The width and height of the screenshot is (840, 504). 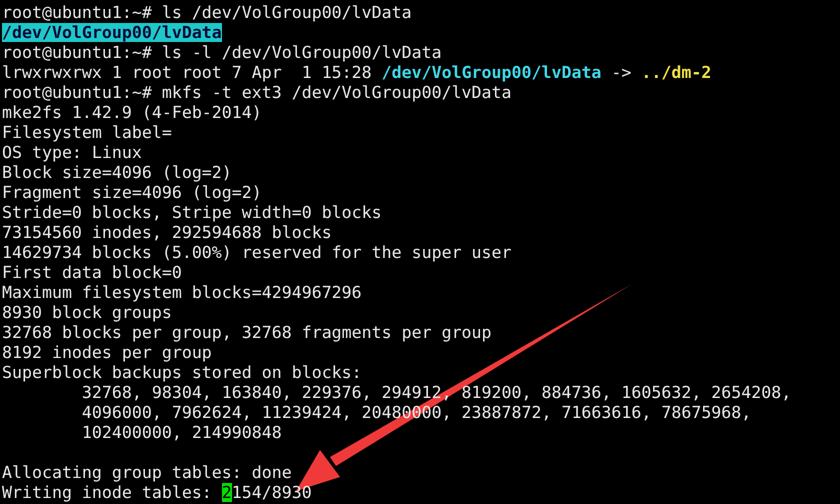 I want to click on terminal-text: 73154560 inodes, 292594688 blocks, so click(x=167, y=232).